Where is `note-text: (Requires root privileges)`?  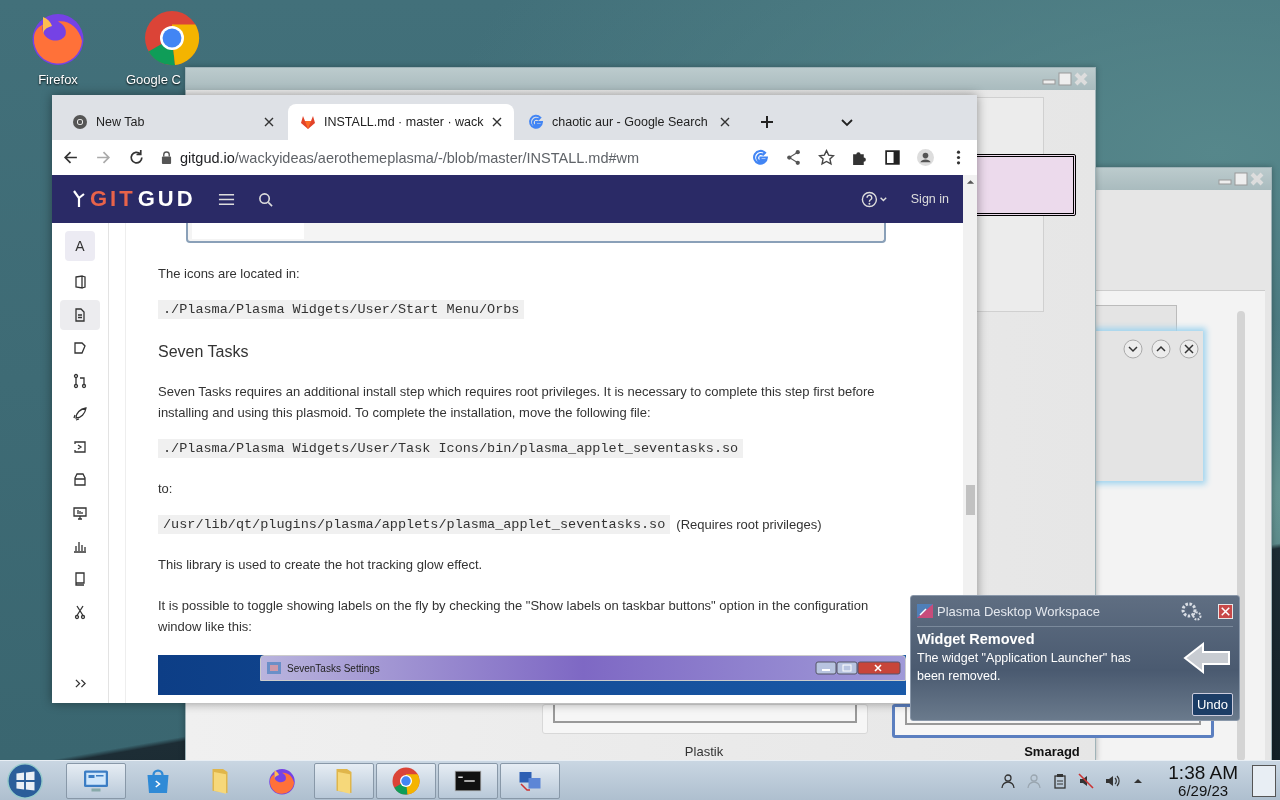 note-text: (Requires root privileges) is located at coordinates (749, 524).